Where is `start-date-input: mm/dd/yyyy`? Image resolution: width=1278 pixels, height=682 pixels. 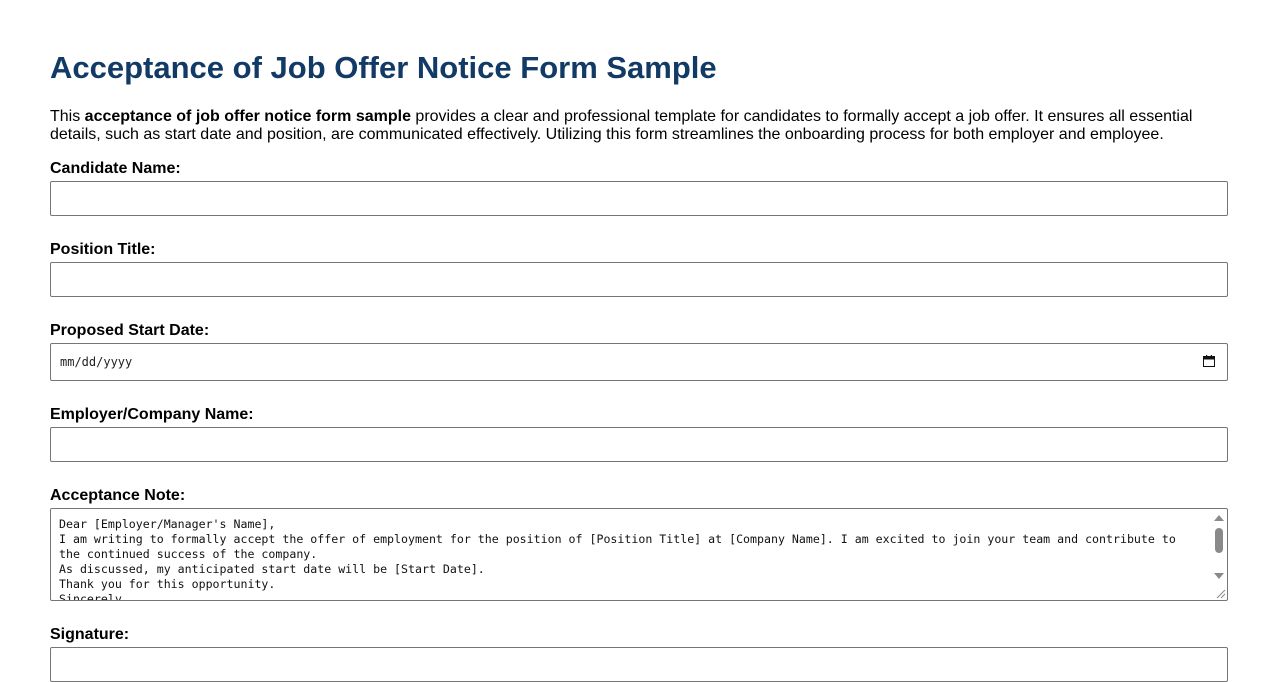
start-date-input: mm/dd/yyyy is located at coordinates (639, 362).